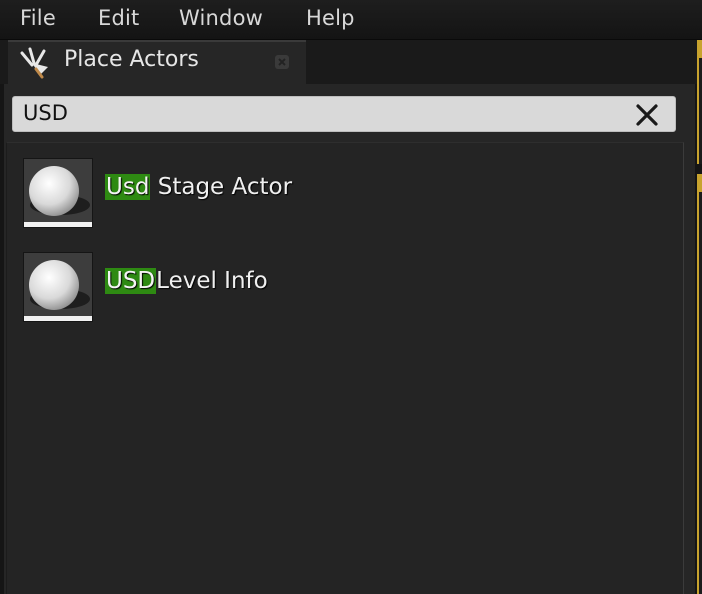  I want to click on list-item-label: Usd Stage Actor, so click(198, 187).